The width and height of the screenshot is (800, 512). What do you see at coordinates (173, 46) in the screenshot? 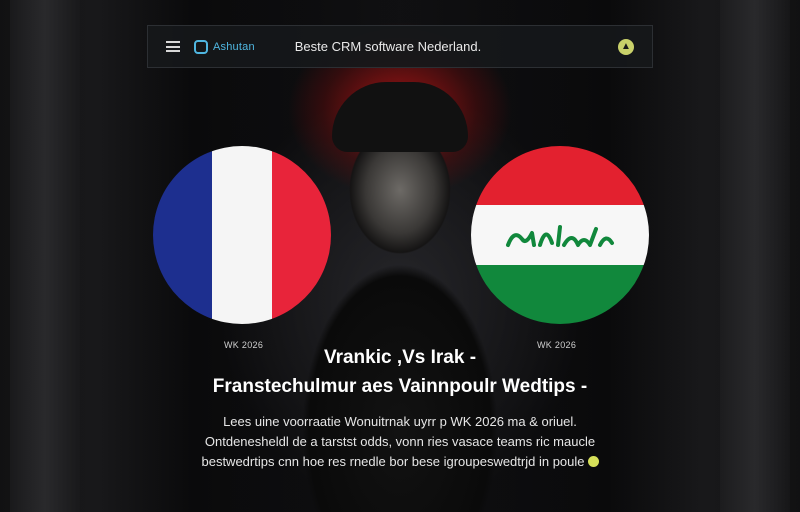
I see `hamburger-menu-icon` at bounding box center [173, 46].